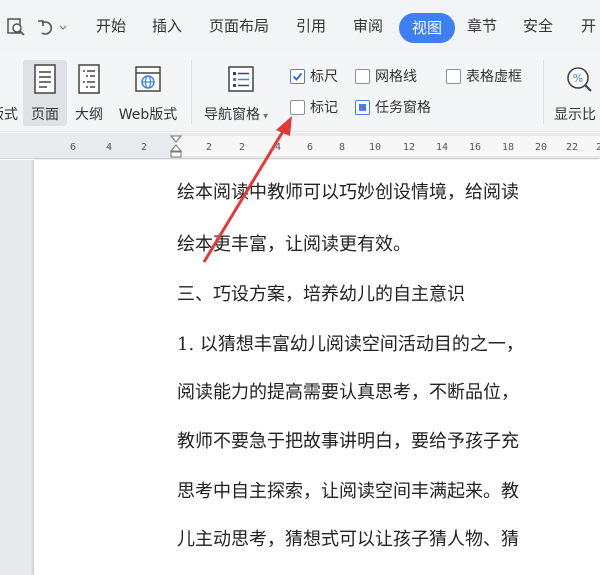 Image resolution: width=600 pixels, height=575 pixels. Describe the element at coordinates (45, 115) in the screenshot. I see `page-view-label: 页面` at that location.